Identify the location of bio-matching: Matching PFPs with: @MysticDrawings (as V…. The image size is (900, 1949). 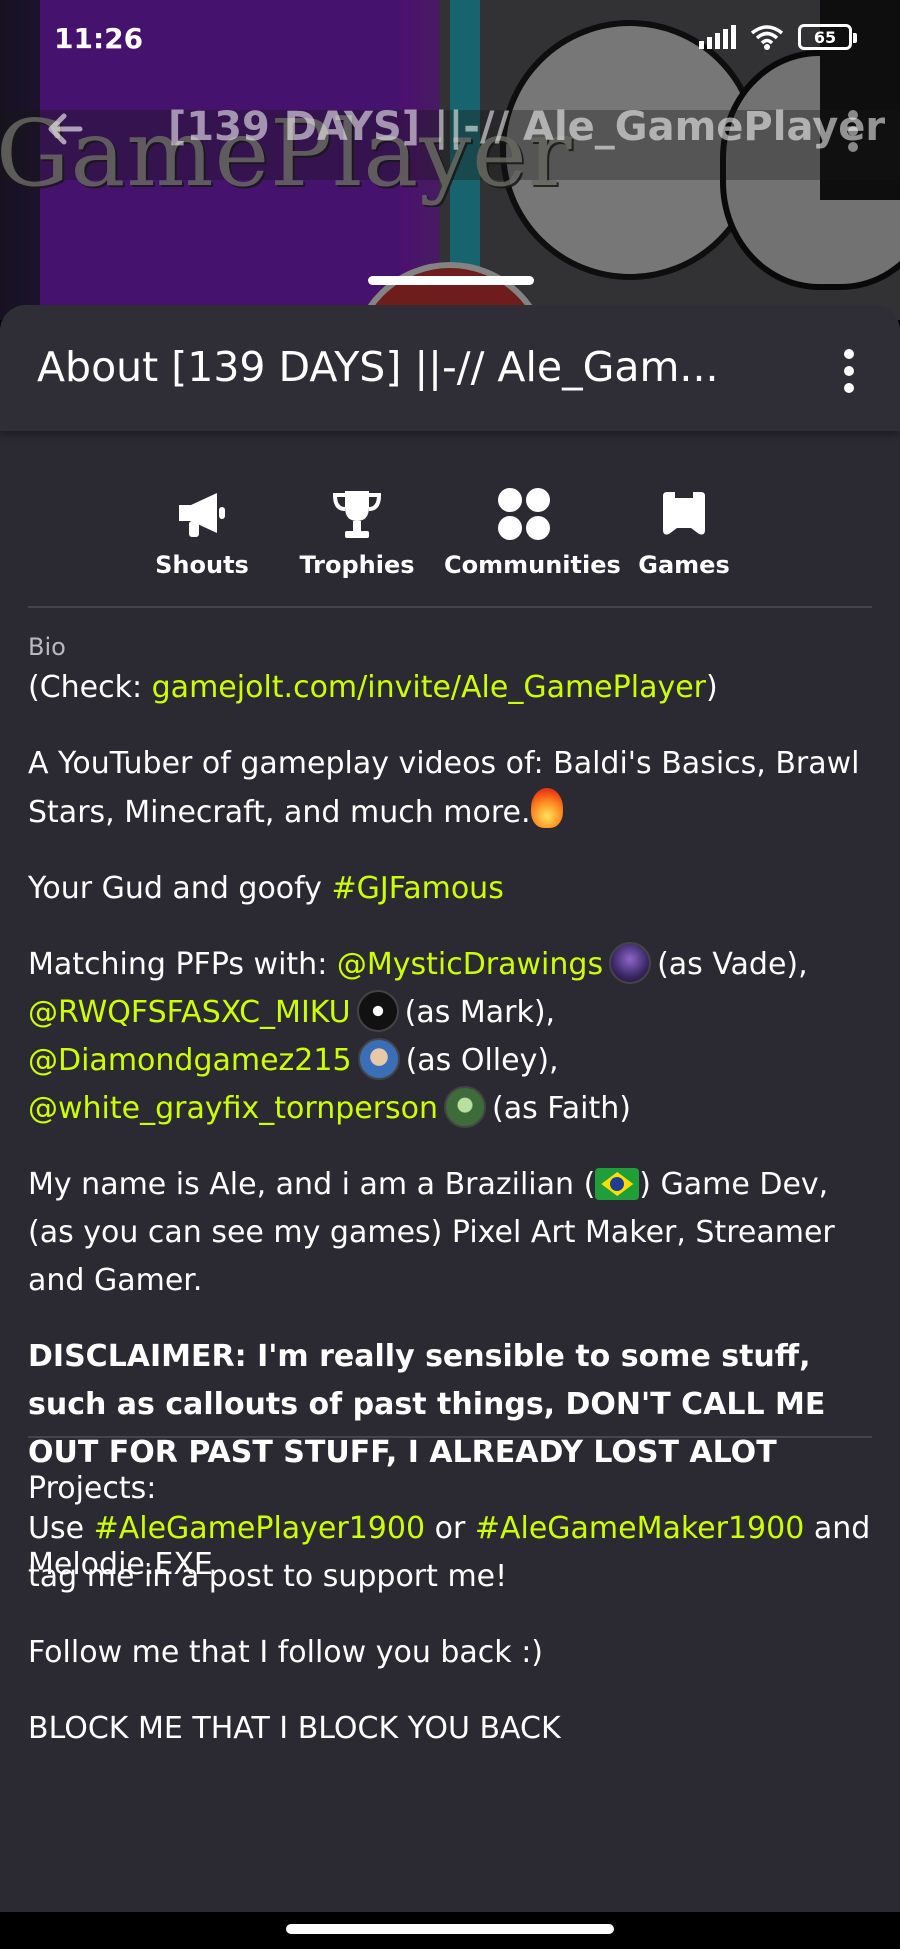
(453, 1037).